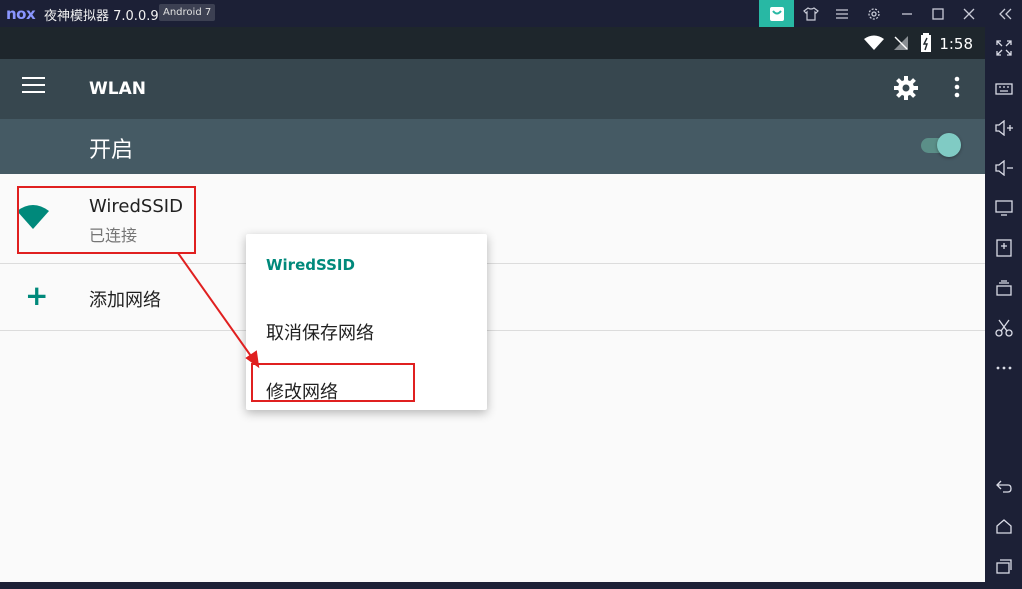 The width and height of the screenshot is (1022, 589). What do you see at coordinates (1003, 288) in the screenshot?
I see `multi-instance-icon` at bounding box center [1003, 288].